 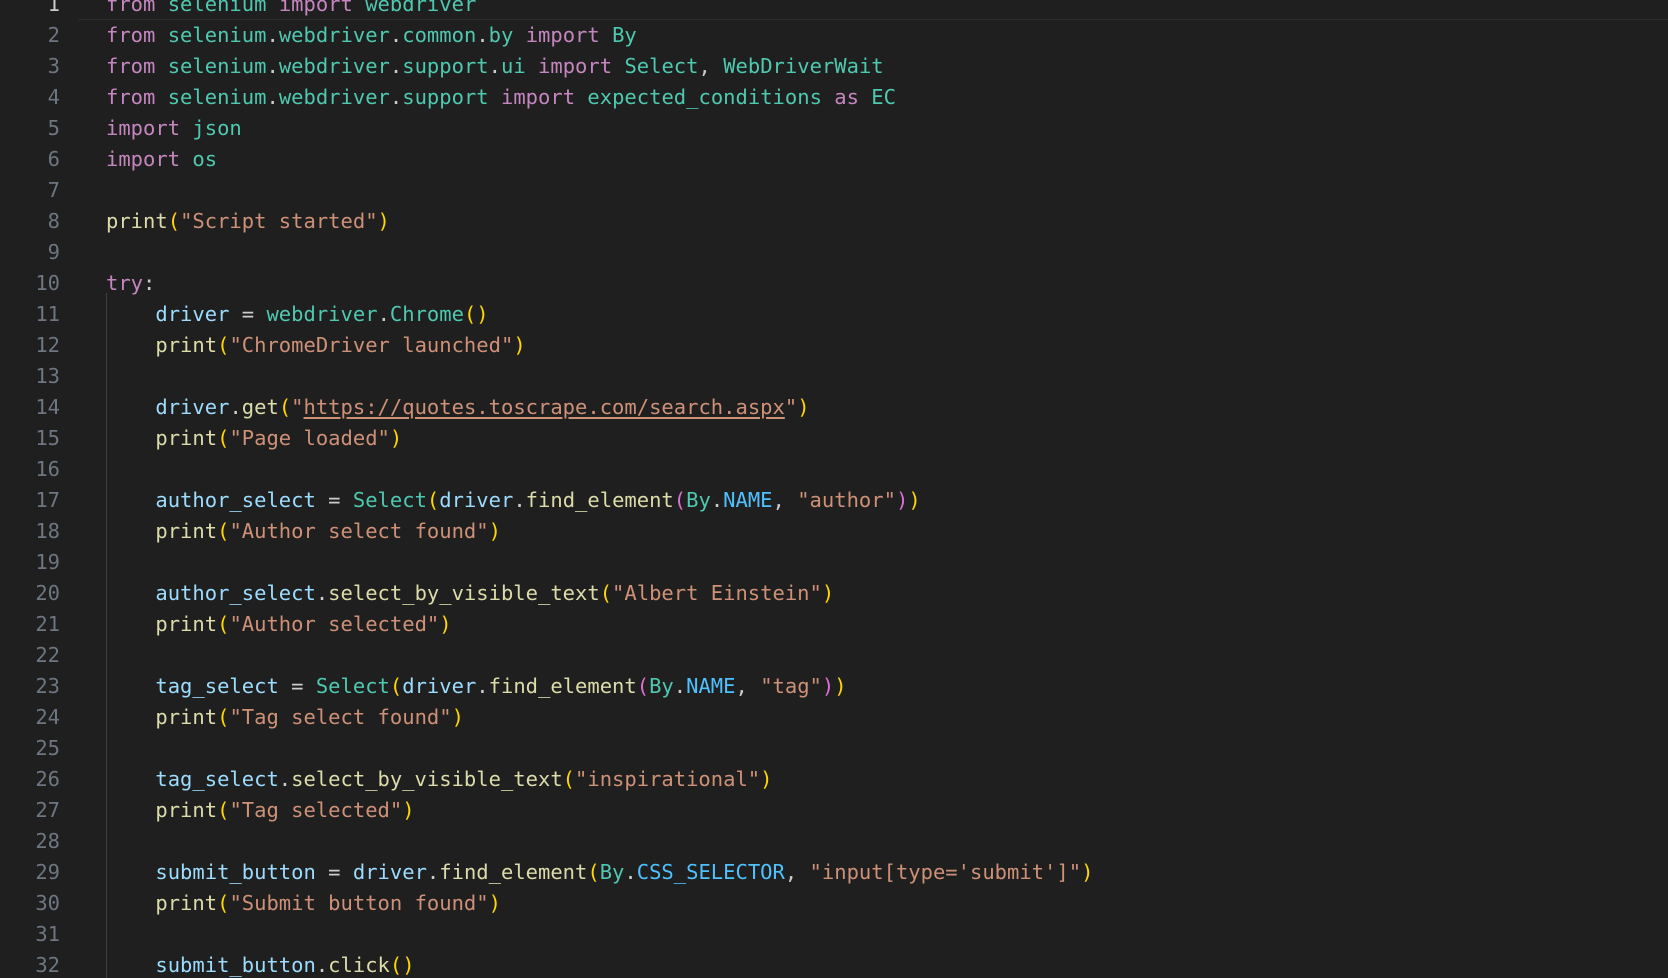 I want to click on code-token: :, so click(x=149, y=283).